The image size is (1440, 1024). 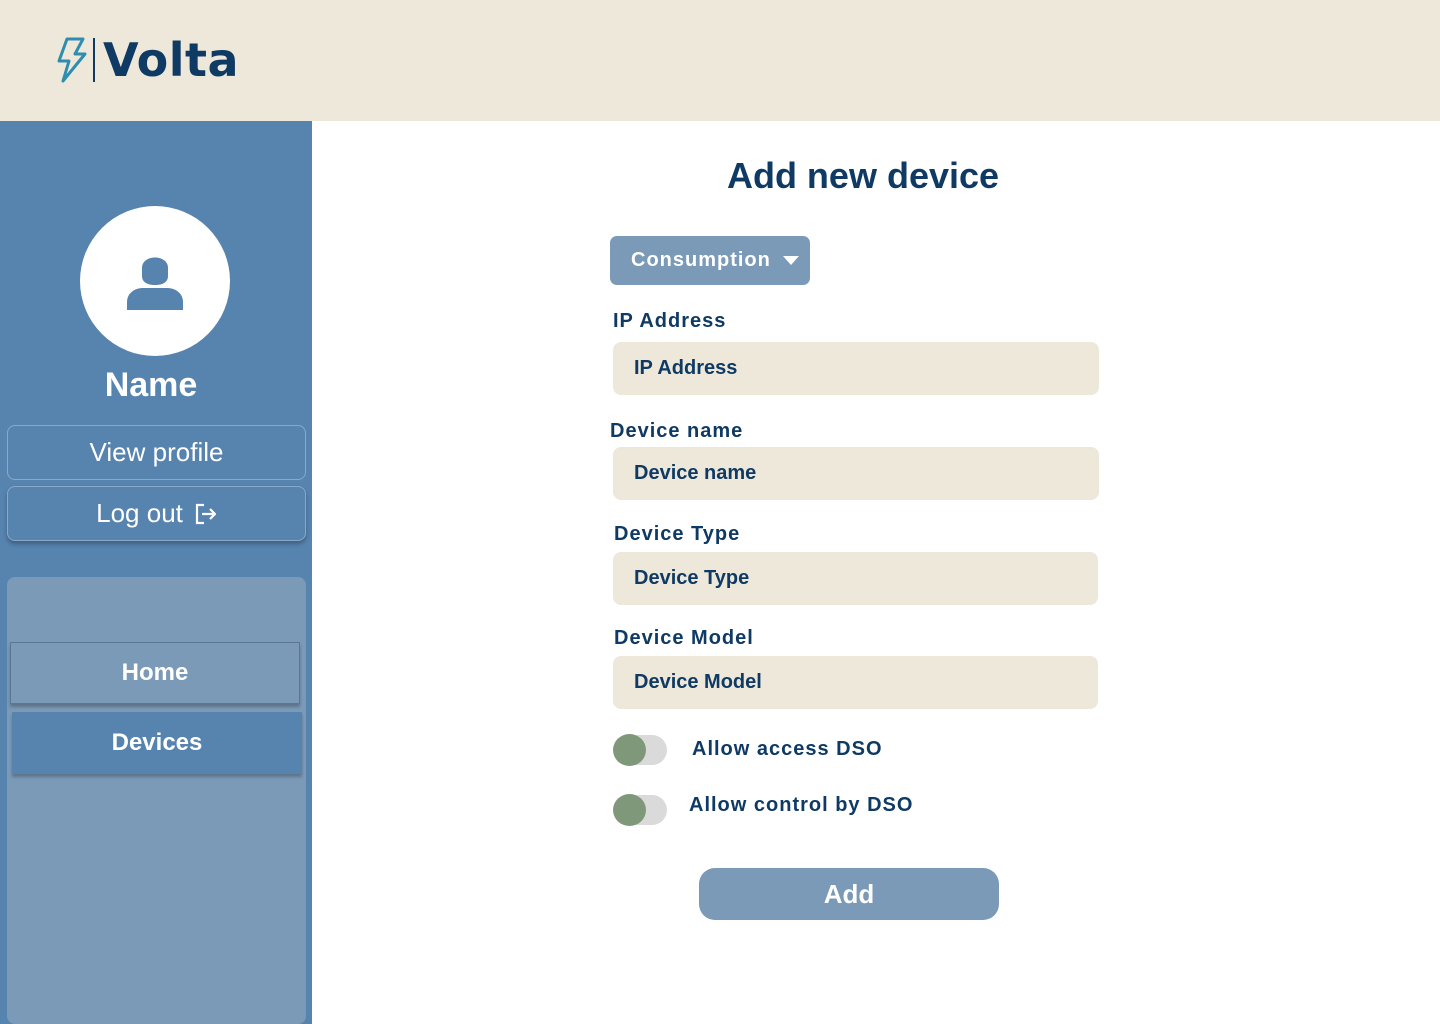 I want to click on allow-control-dso-label: Allow control by DSO, so click(x=801, y=805).